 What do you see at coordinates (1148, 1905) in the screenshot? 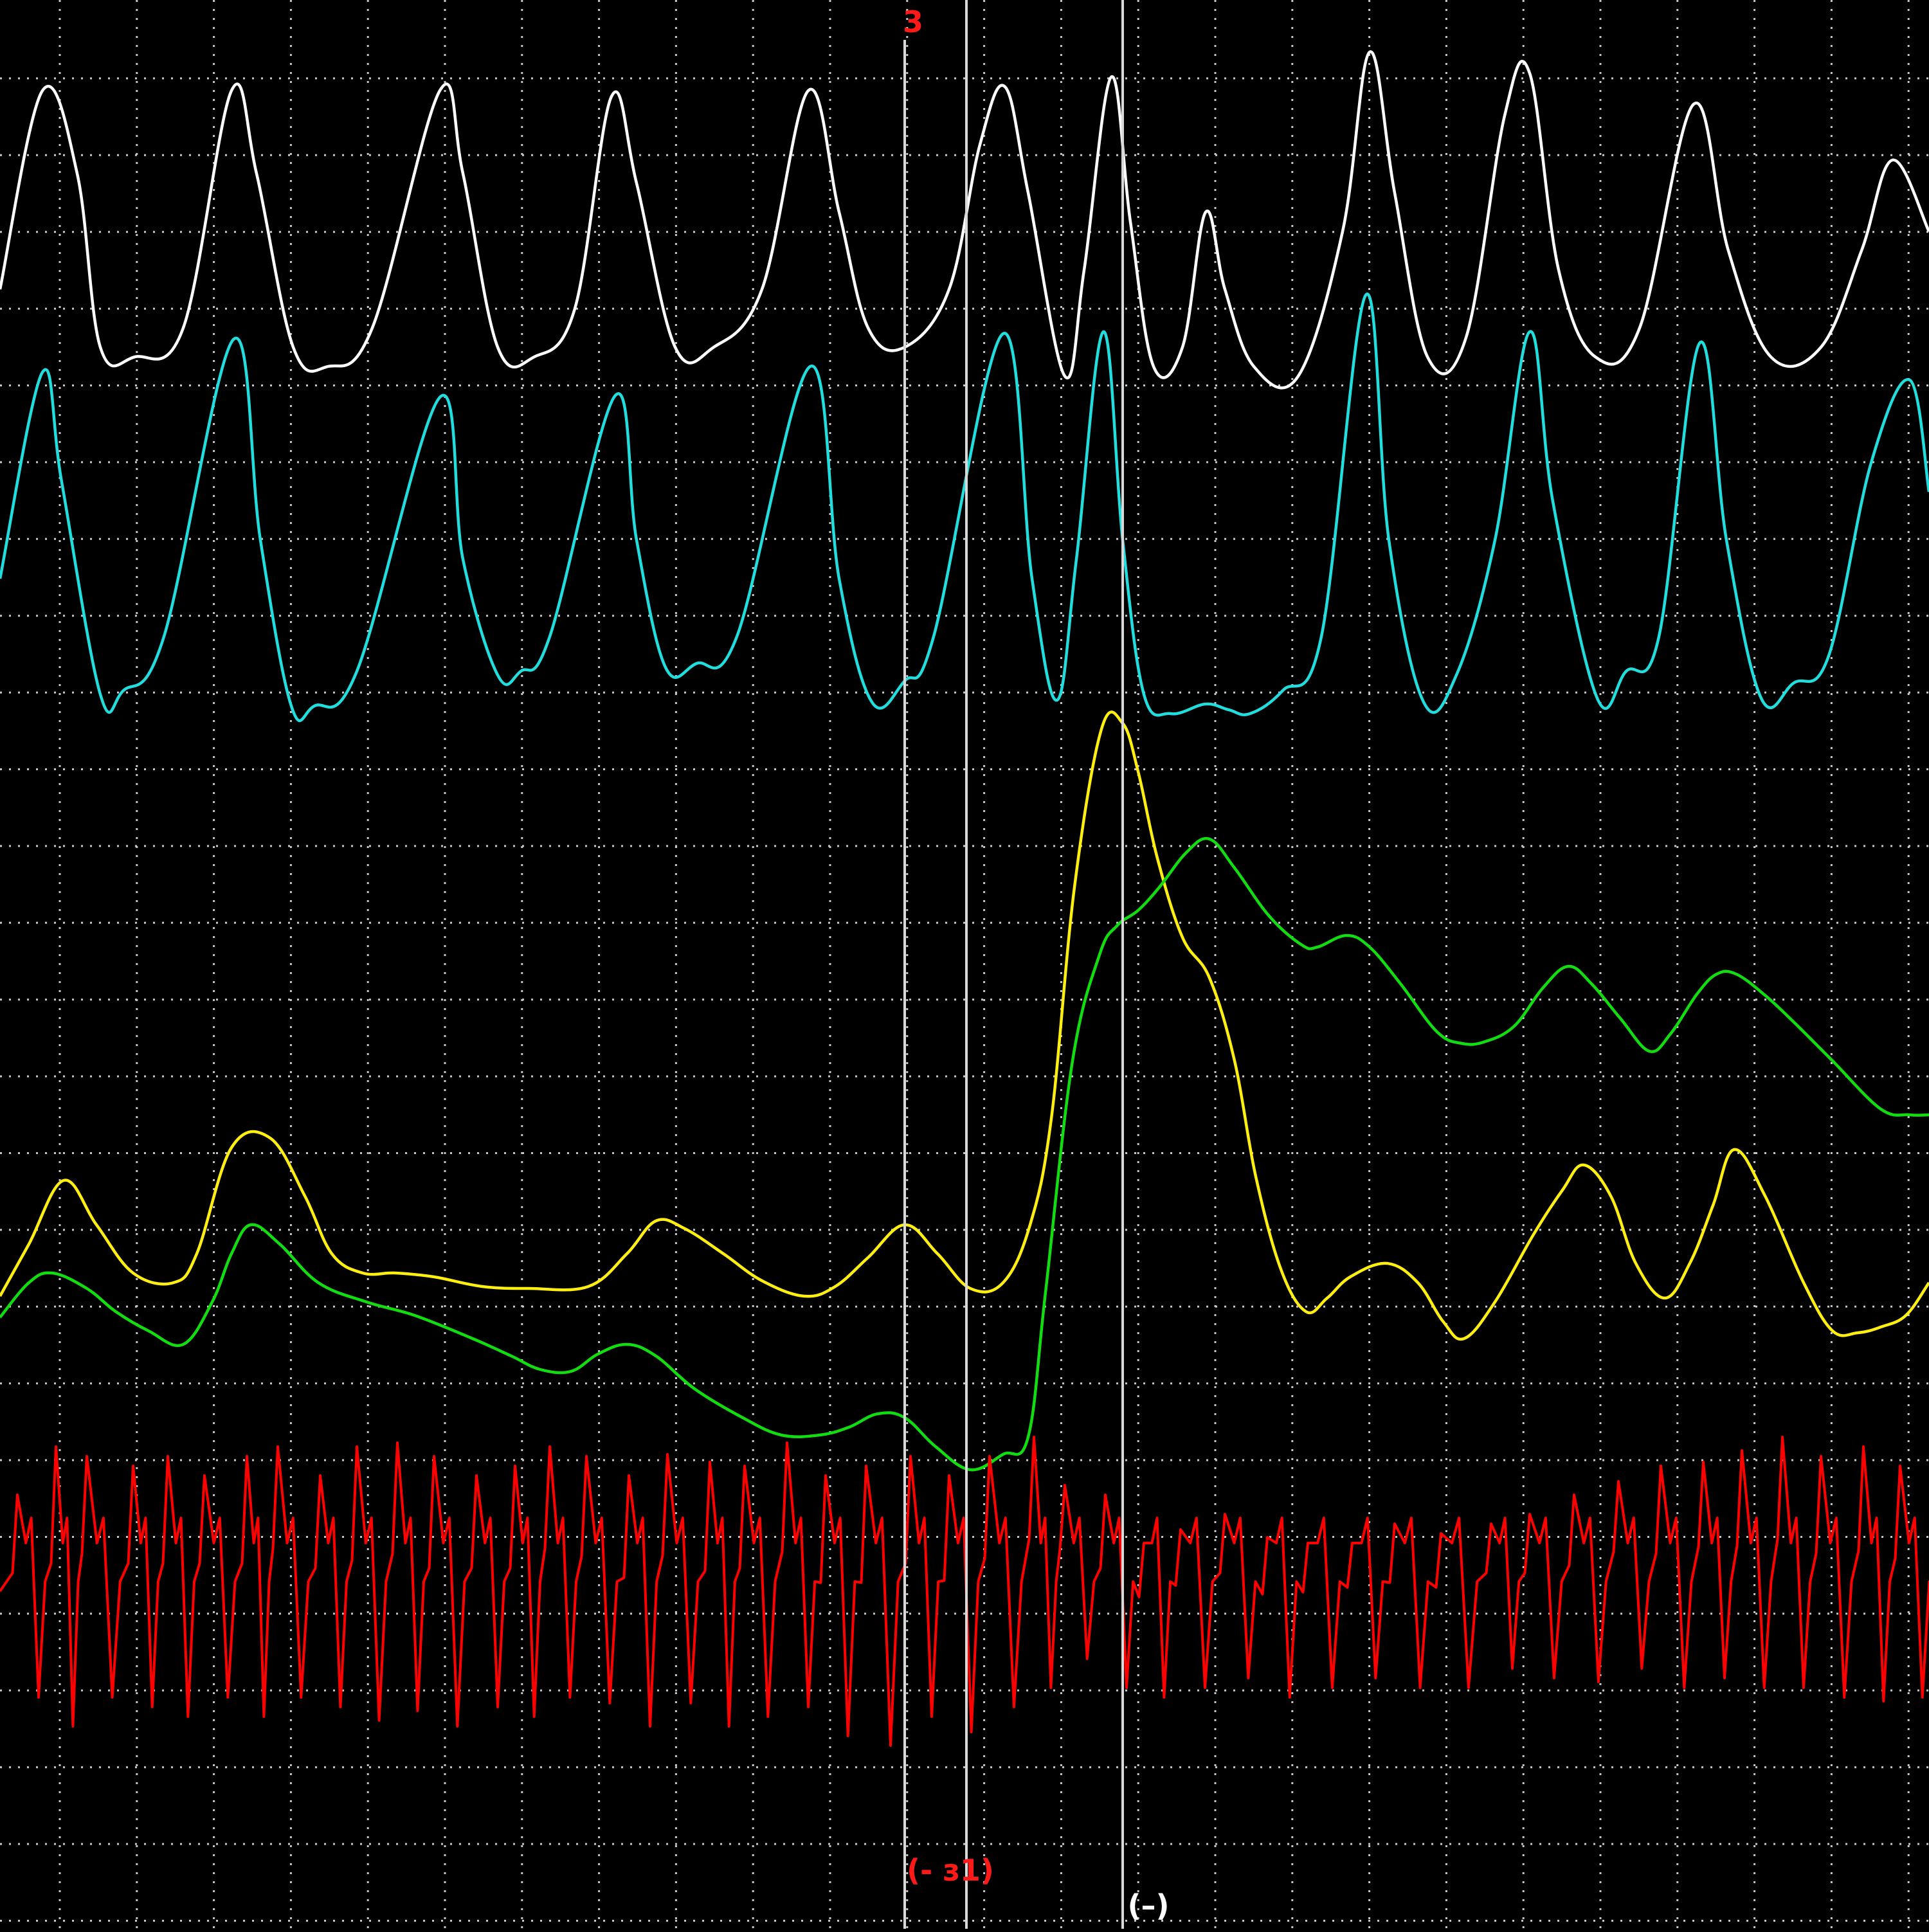
I see `marker-dash-label: (–)` at bounding box center [1148, 1905].